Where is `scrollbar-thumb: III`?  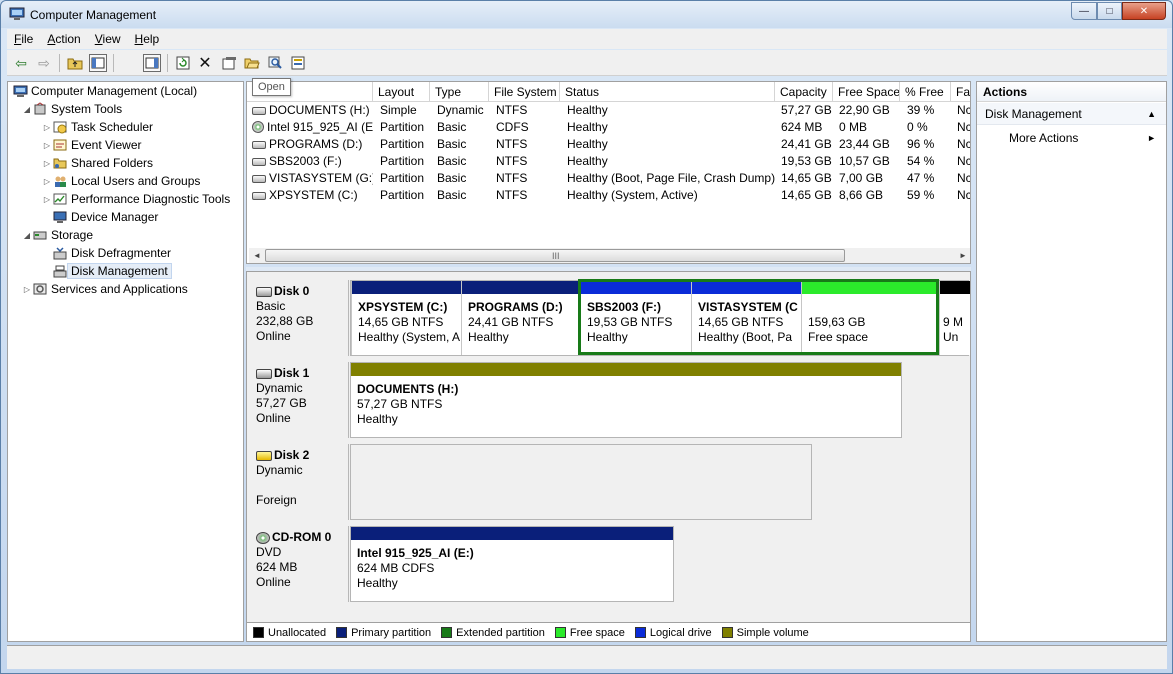
scrollbar-thumb: III is located at coordinates (555, 255).